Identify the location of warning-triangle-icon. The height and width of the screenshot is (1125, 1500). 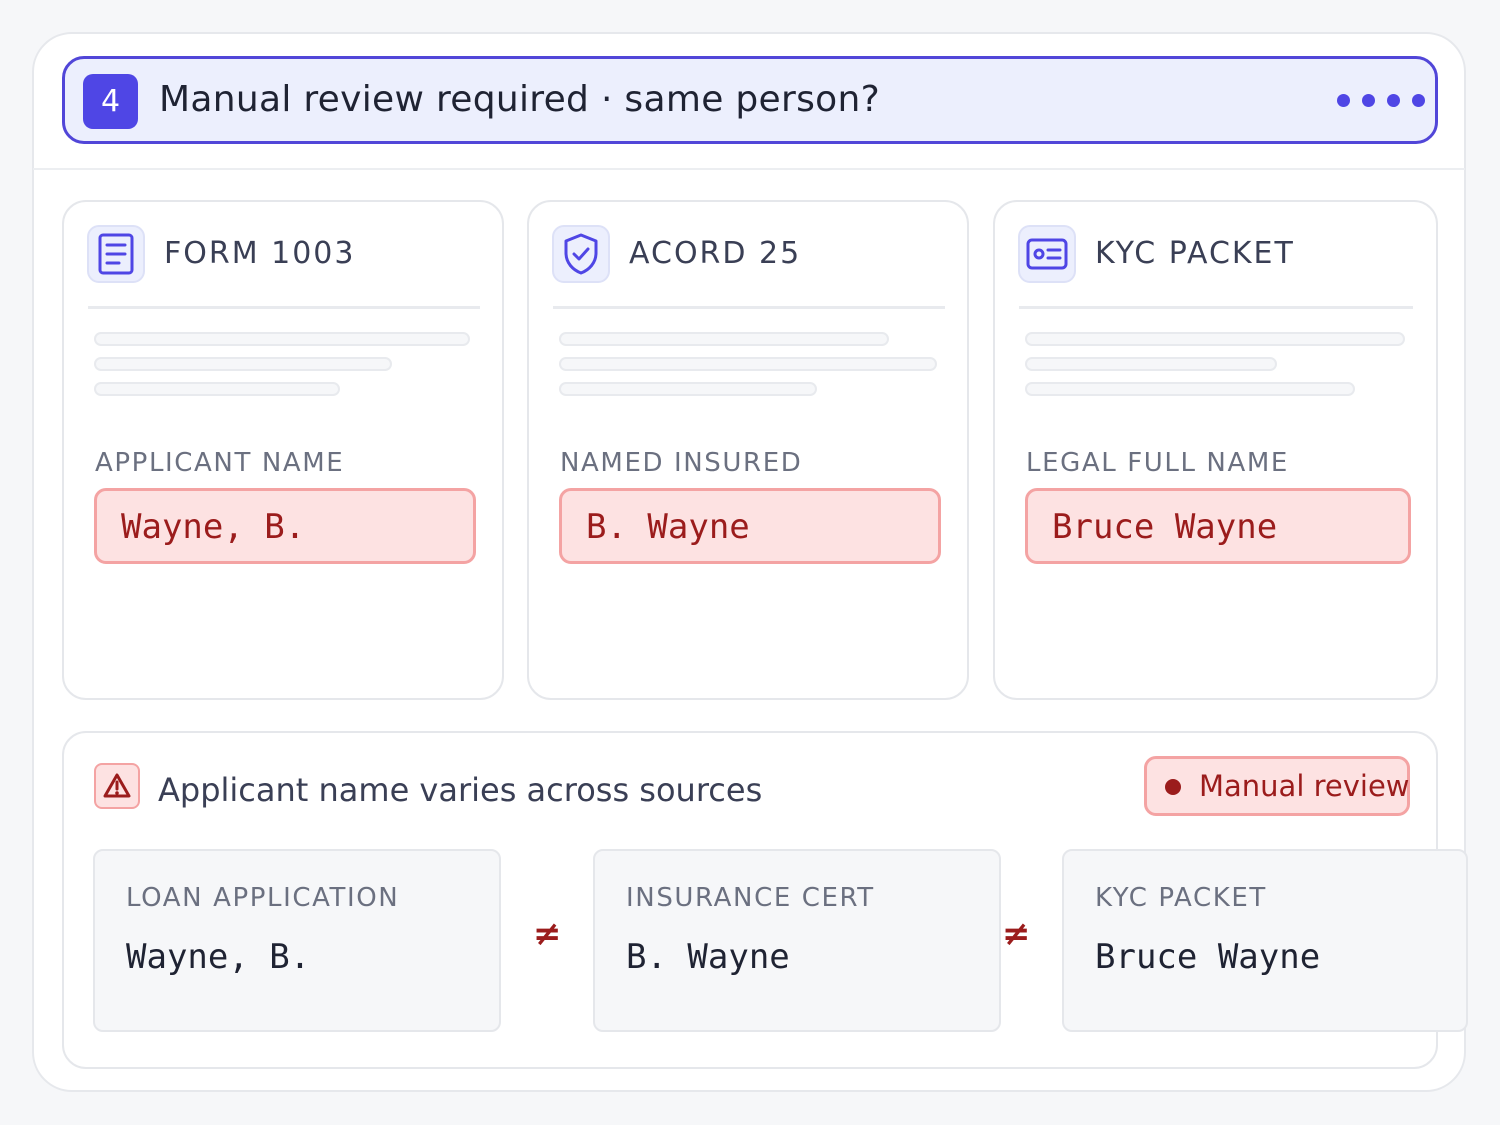
(117, 786).